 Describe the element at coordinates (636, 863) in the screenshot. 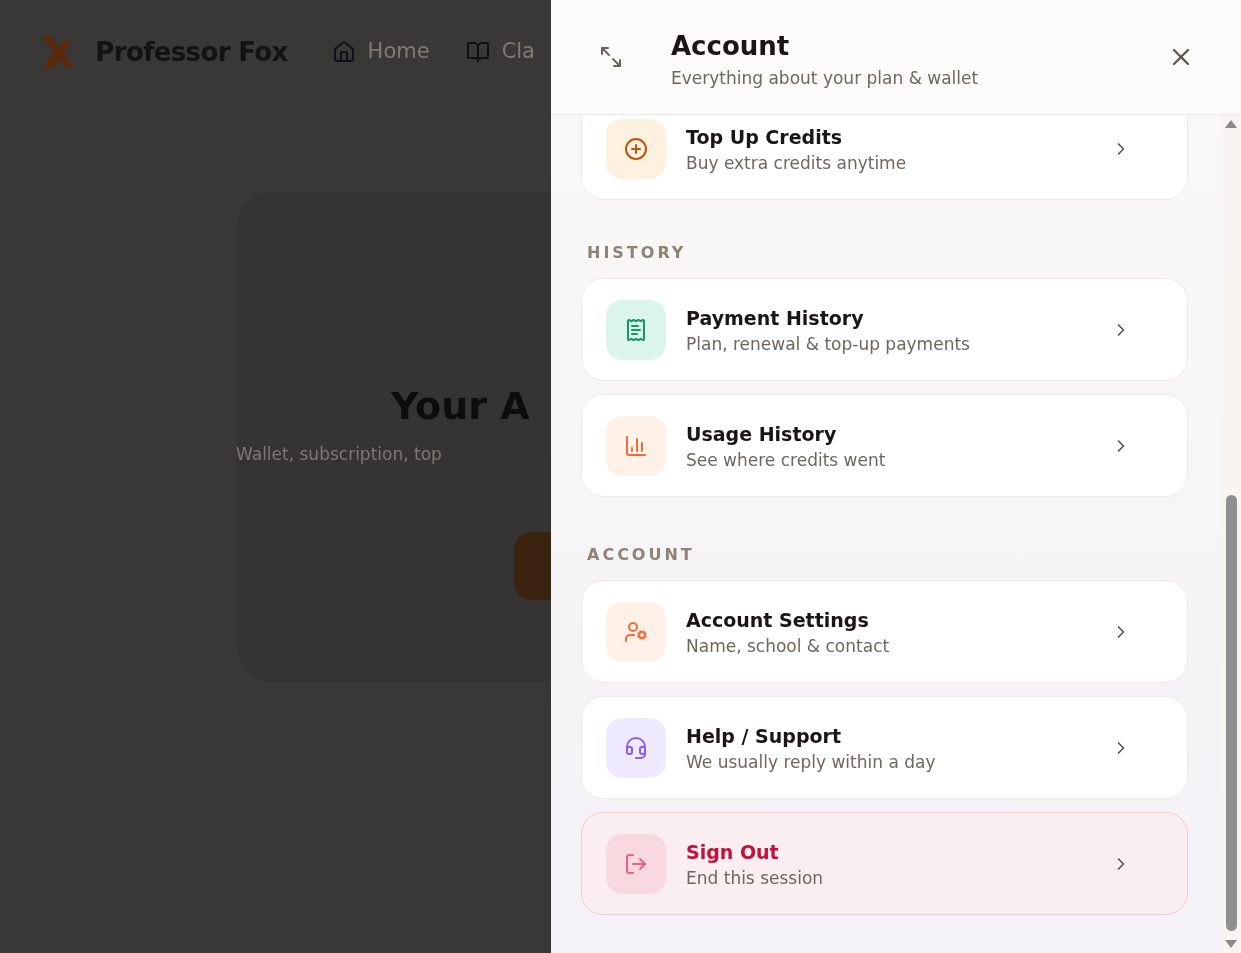

I see `logout-icon` at that location.